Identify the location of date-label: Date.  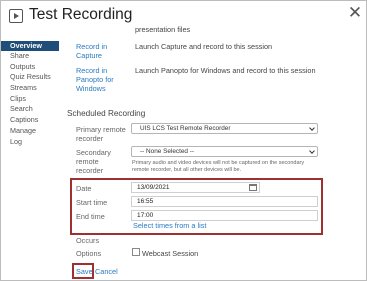
(84, 188).